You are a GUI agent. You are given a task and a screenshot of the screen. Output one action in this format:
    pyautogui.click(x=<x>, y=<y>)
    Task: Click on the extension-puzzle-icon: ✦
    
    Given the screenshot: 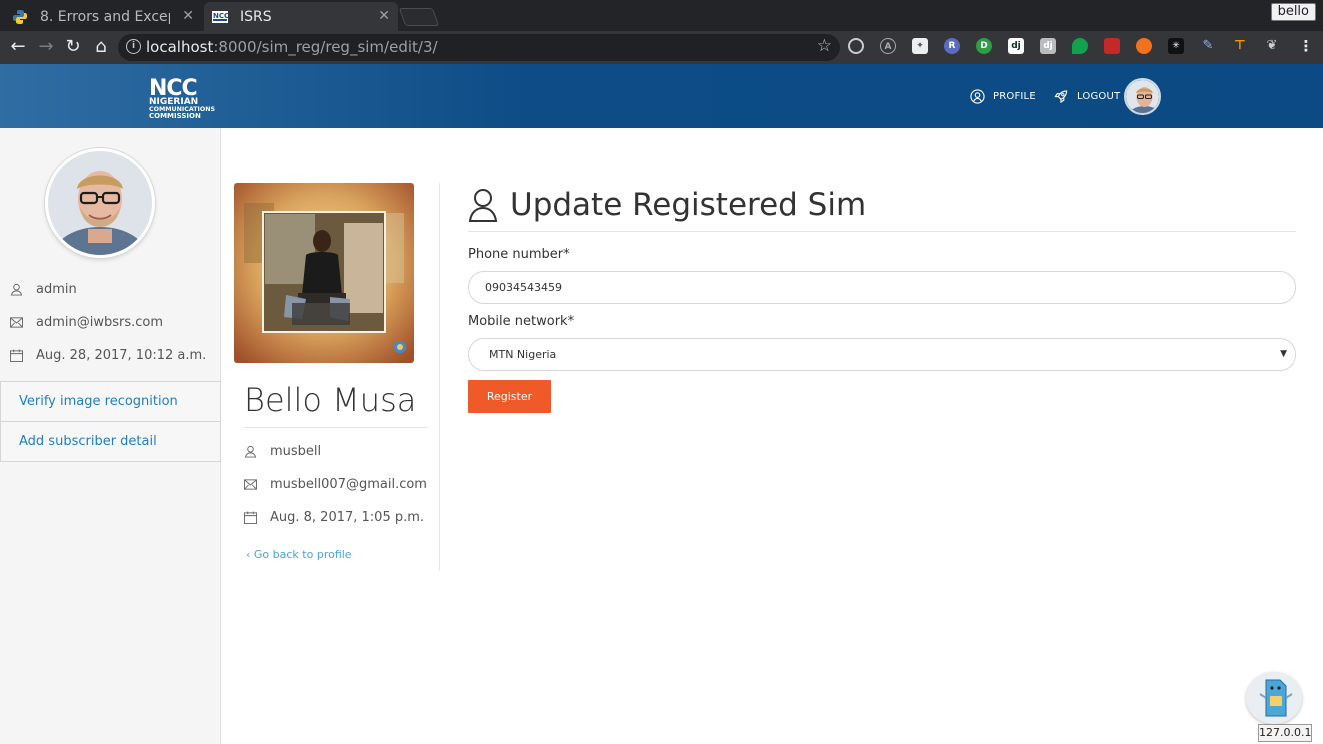 What is the action you would take?
    pyautogui.click(x=920, y=46)
    